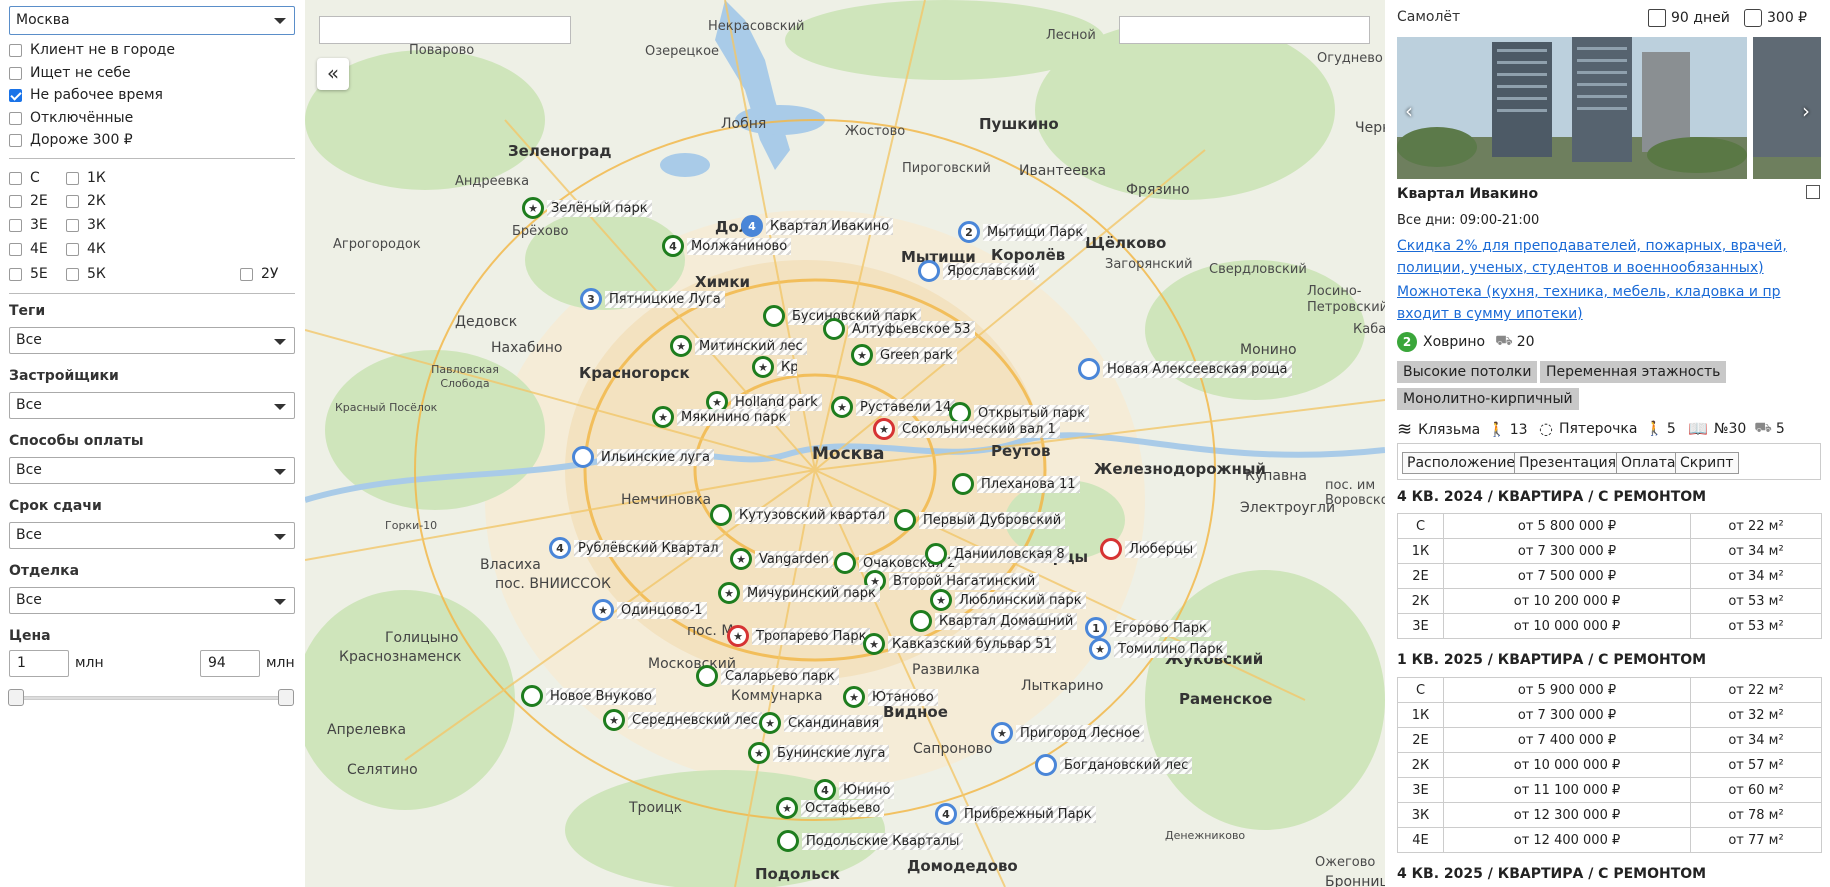 The image size is (1830, 887). I want to click on room-type-1k: 1К, so click(86, 178).